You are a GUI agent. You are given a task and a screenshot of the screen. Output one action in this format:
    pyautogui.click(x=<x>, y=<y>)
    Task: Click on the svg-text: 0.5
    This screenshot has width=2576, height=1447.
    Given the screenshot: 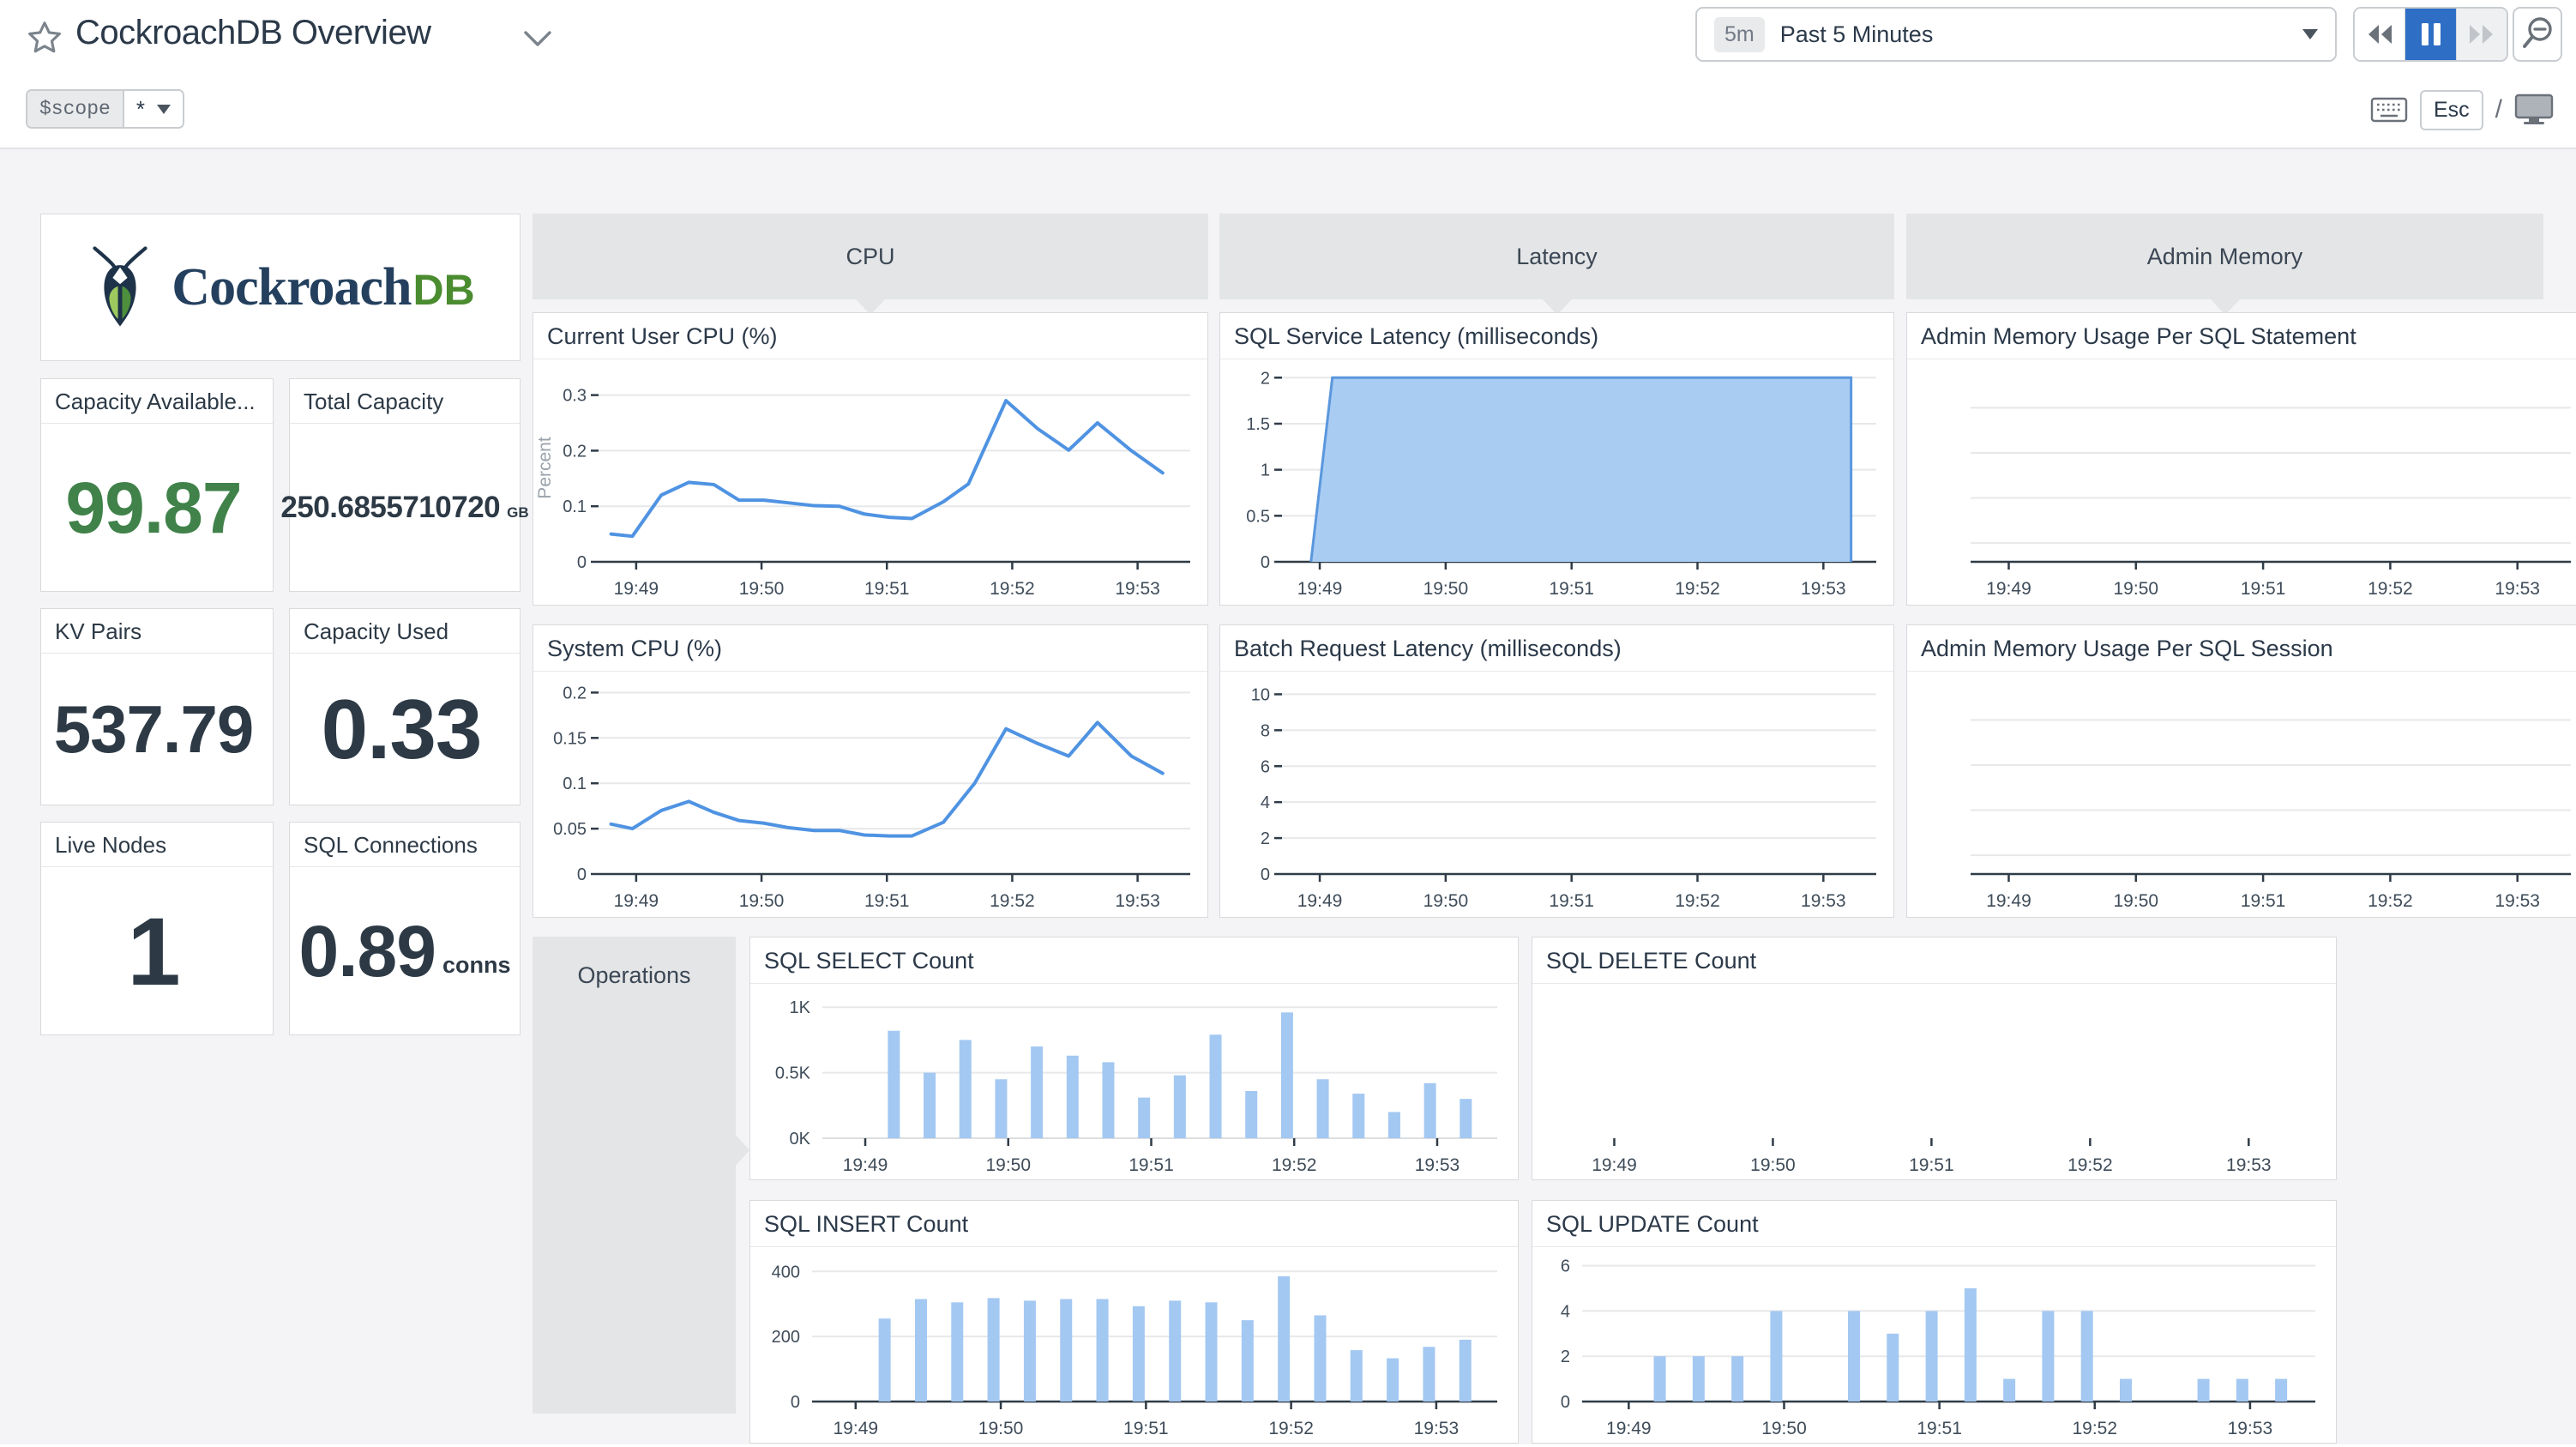 What is the action you would take?
    pyautogui.click(x=1258, y=516)
    